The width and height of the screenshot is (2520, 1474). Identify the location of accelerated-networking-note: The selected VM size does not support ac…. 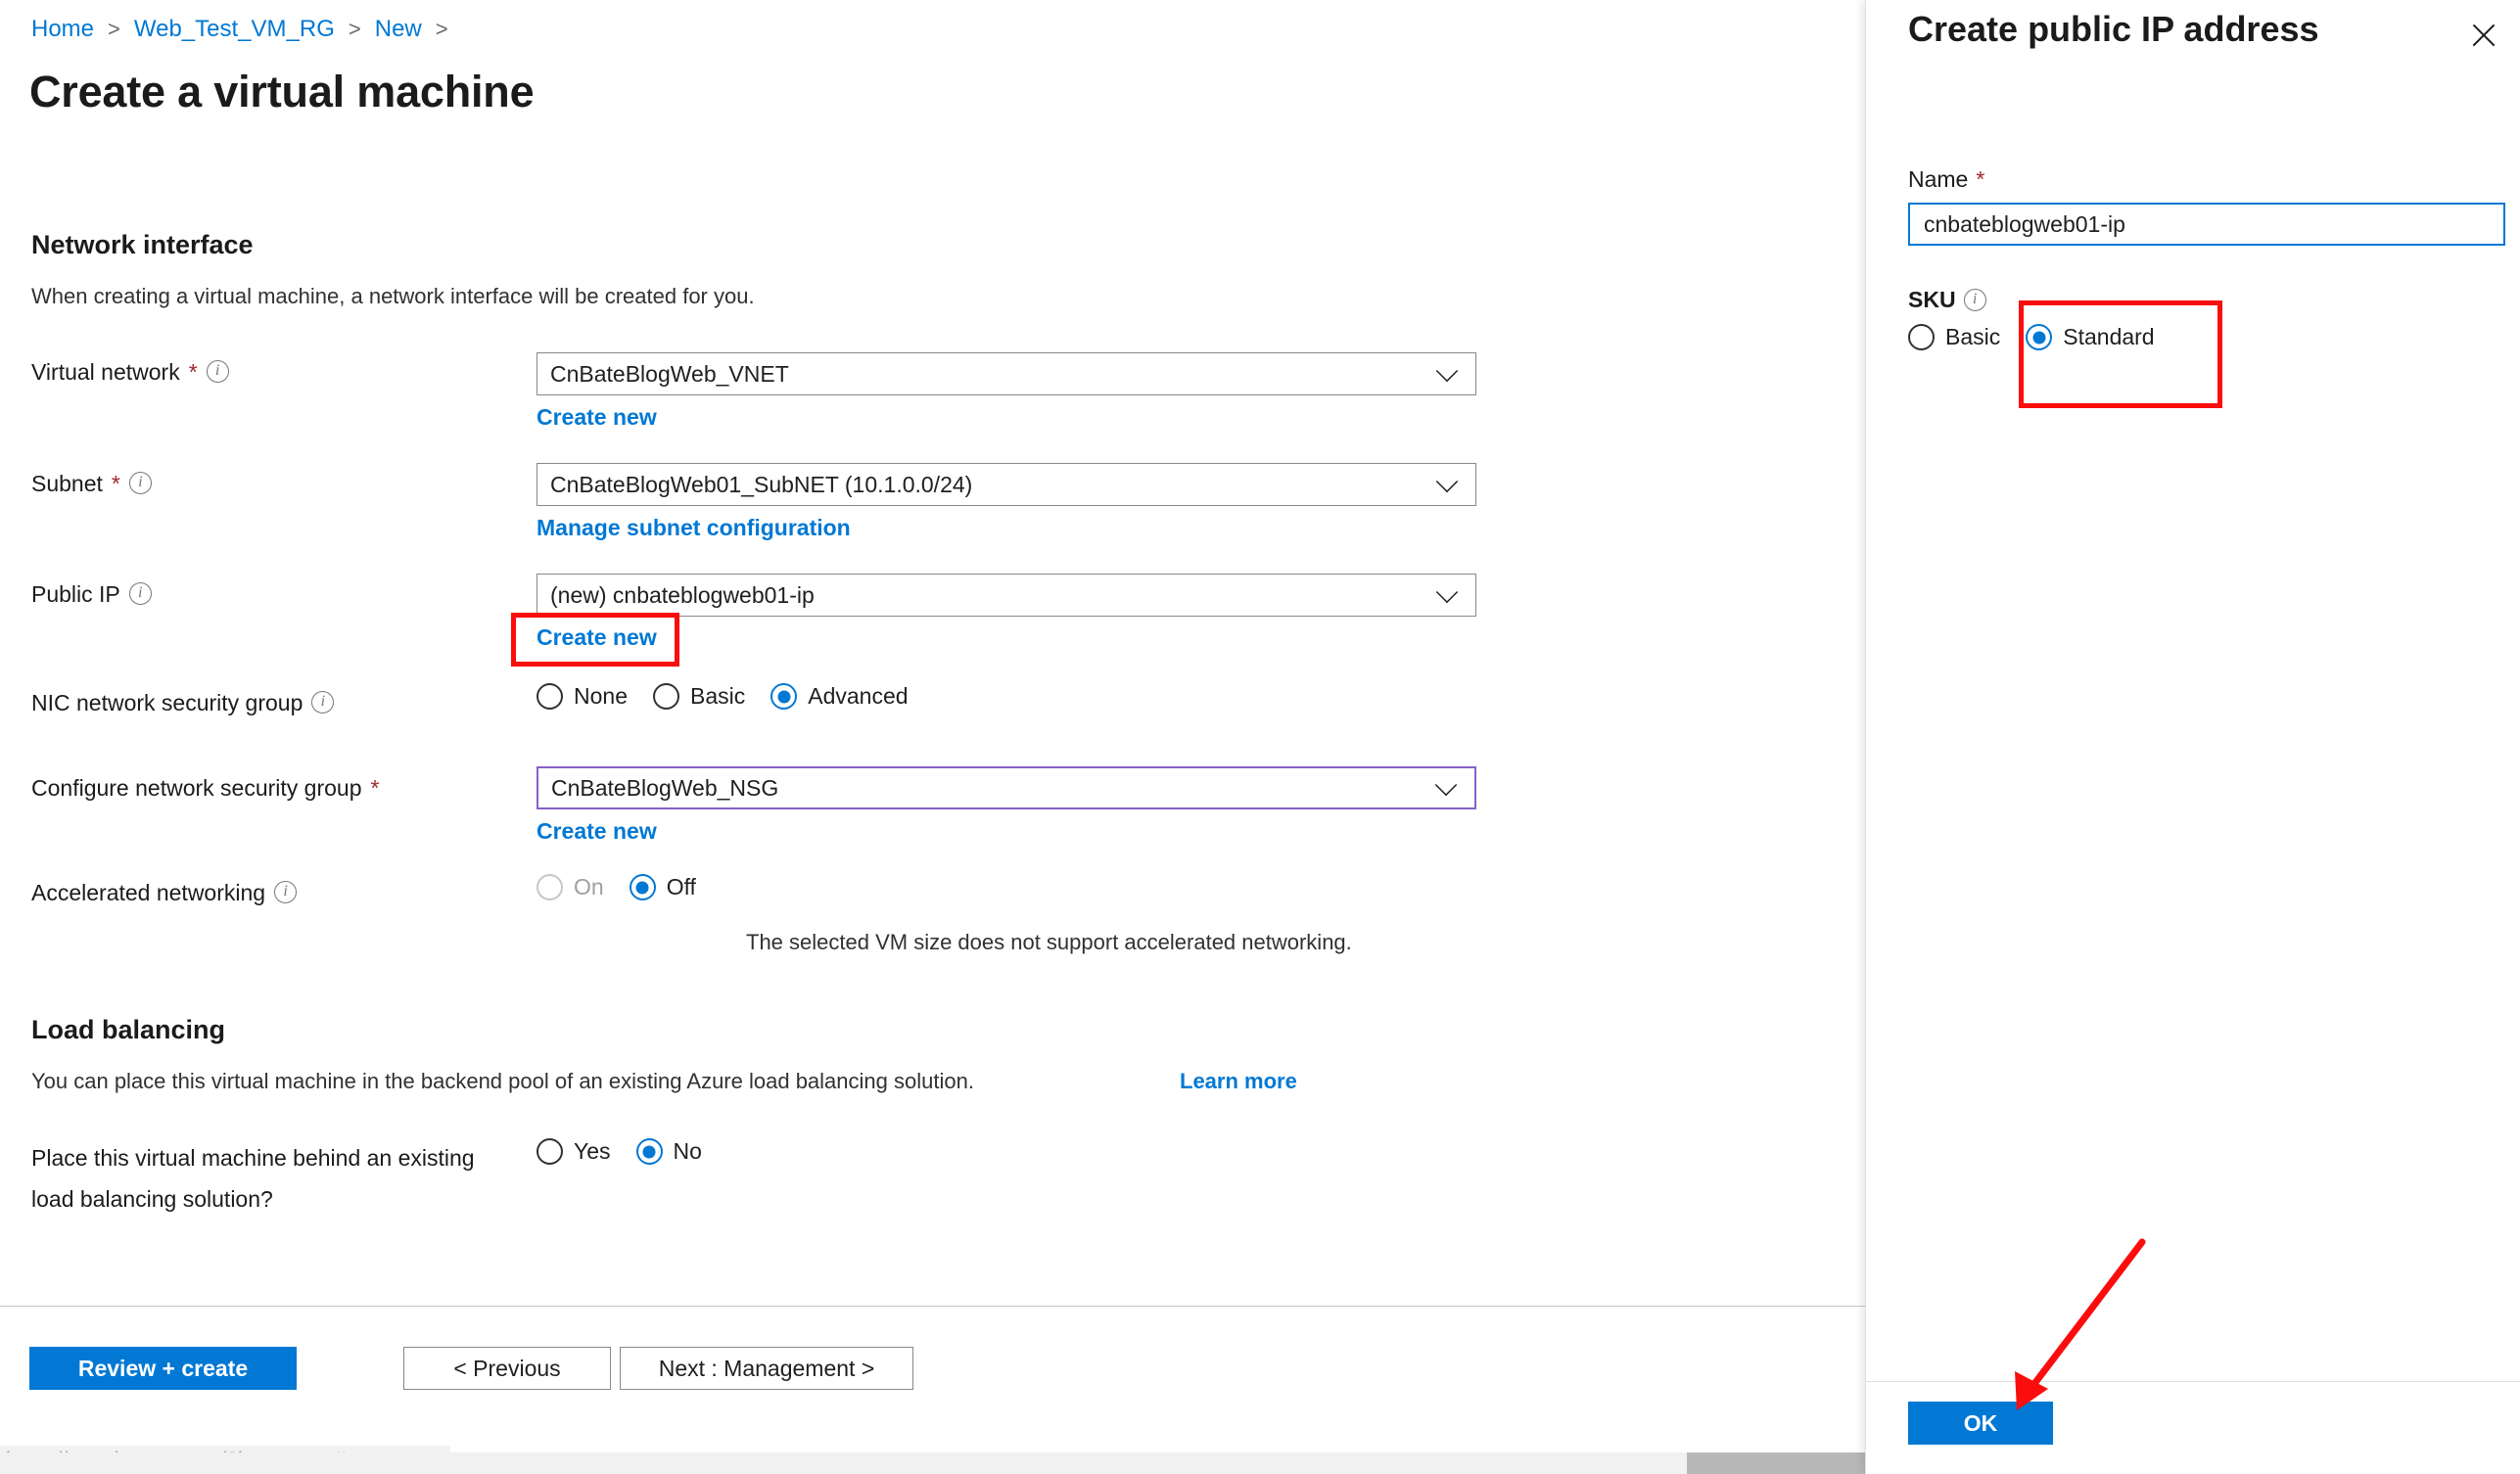
(1049, 942).